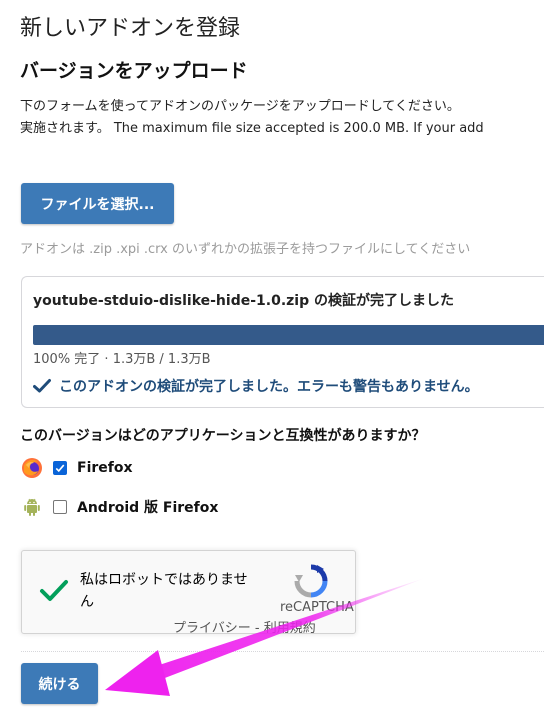  What do you see at coordinates (317, 607) in the screenshot?
I see `recaptcha-brand: reCAPTCHA` at bounding box center [317, 607].